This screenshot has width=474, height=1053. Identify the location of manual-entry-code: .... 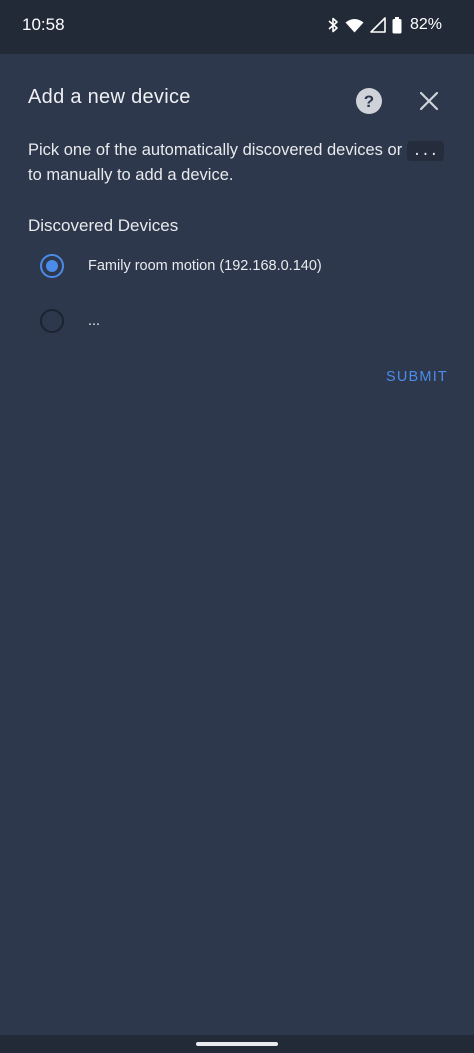
(425, 151).